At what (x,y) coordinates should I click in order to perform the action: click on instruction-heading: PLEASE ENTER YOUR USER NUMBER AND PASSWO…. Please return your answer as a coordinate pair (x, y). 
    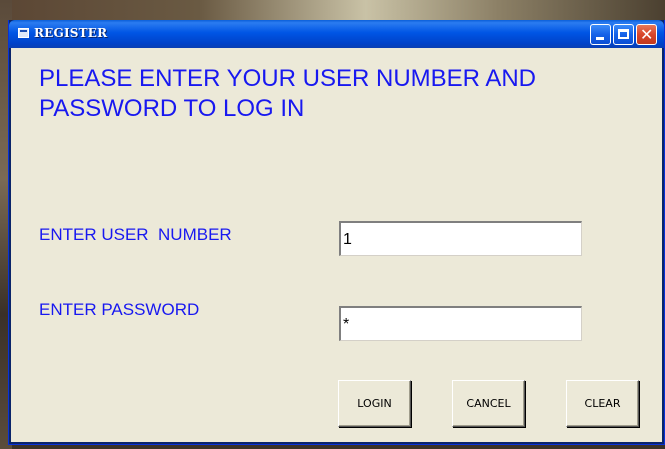
    Looking at the image, I should click on (288, 93).